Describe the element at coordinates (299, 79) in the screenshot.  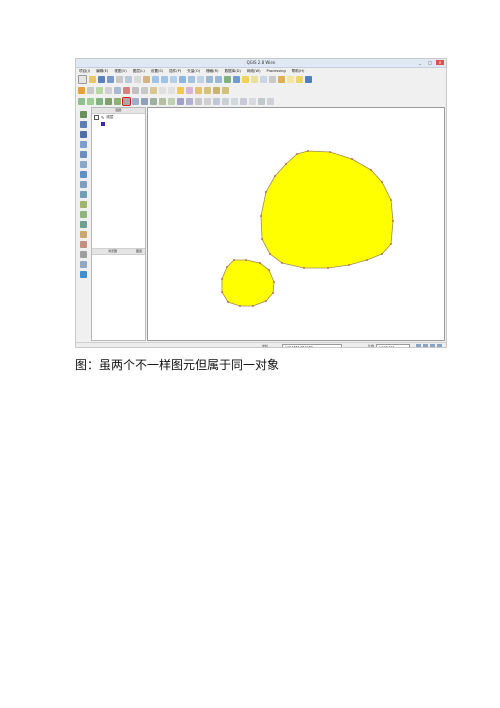
I see `map-tips-icon` at that location.